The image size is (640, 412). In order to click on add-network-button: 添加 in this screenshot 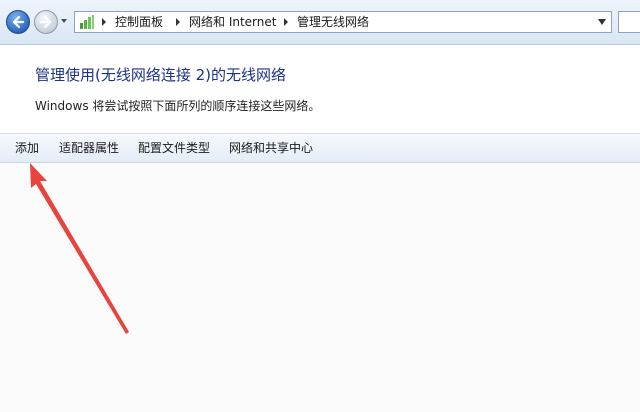, I will do `click(27, 148)`.